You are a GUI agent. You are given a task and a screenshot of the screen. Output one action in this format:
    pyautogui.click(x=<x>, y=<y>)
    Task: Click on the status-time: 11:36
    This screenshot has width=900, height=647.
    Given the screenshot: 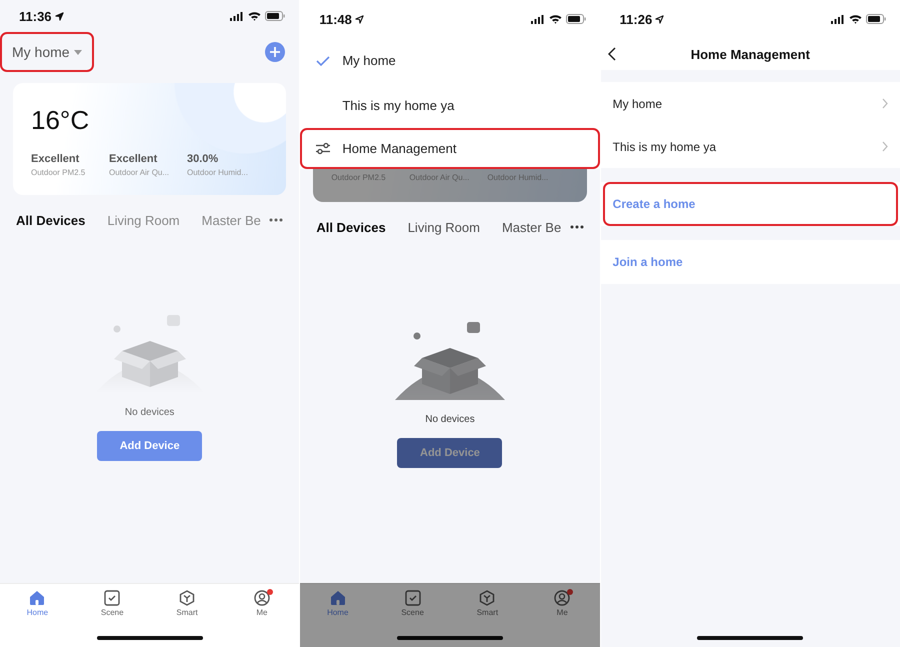 What is the action you would take?
    pyautogui.click(x=35, y=16)
    